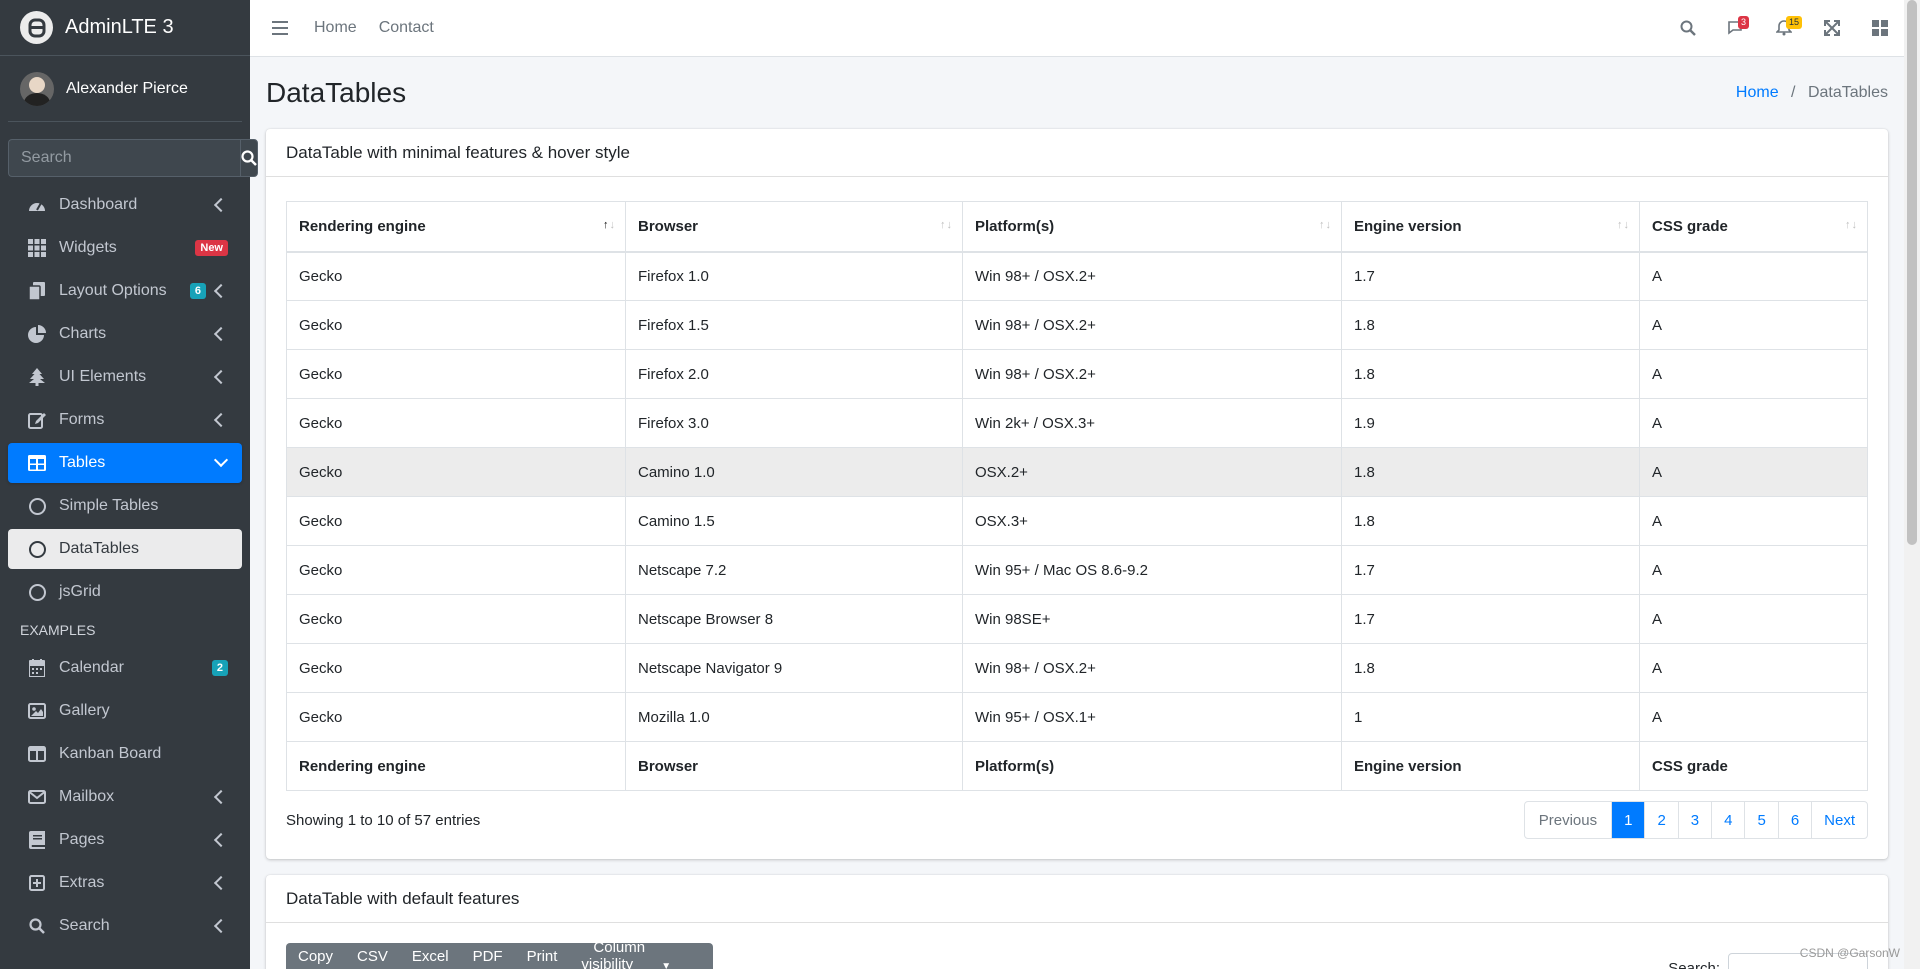  I want to click on breadcrumb-current: DataTables, so click(1847, 92).